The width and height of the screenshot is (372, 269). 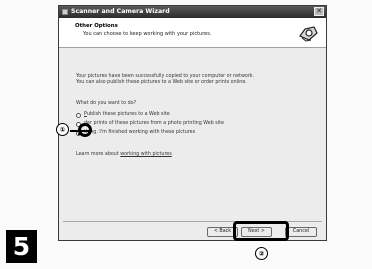 What do you see at coordinates (301, 232) in the screenshot?
I see `cancel-button: Cancel` at bounding box center [301, 232].